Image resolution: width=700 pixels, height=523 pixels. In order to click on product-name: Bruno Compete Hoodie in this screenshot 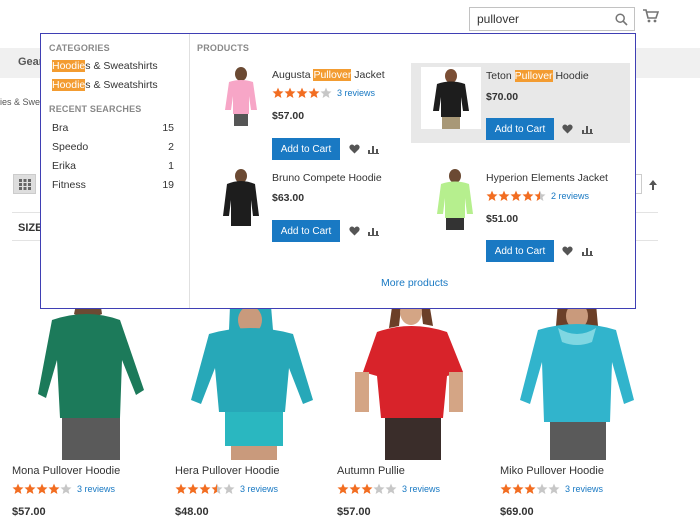, I will do `click(327, 178)`.